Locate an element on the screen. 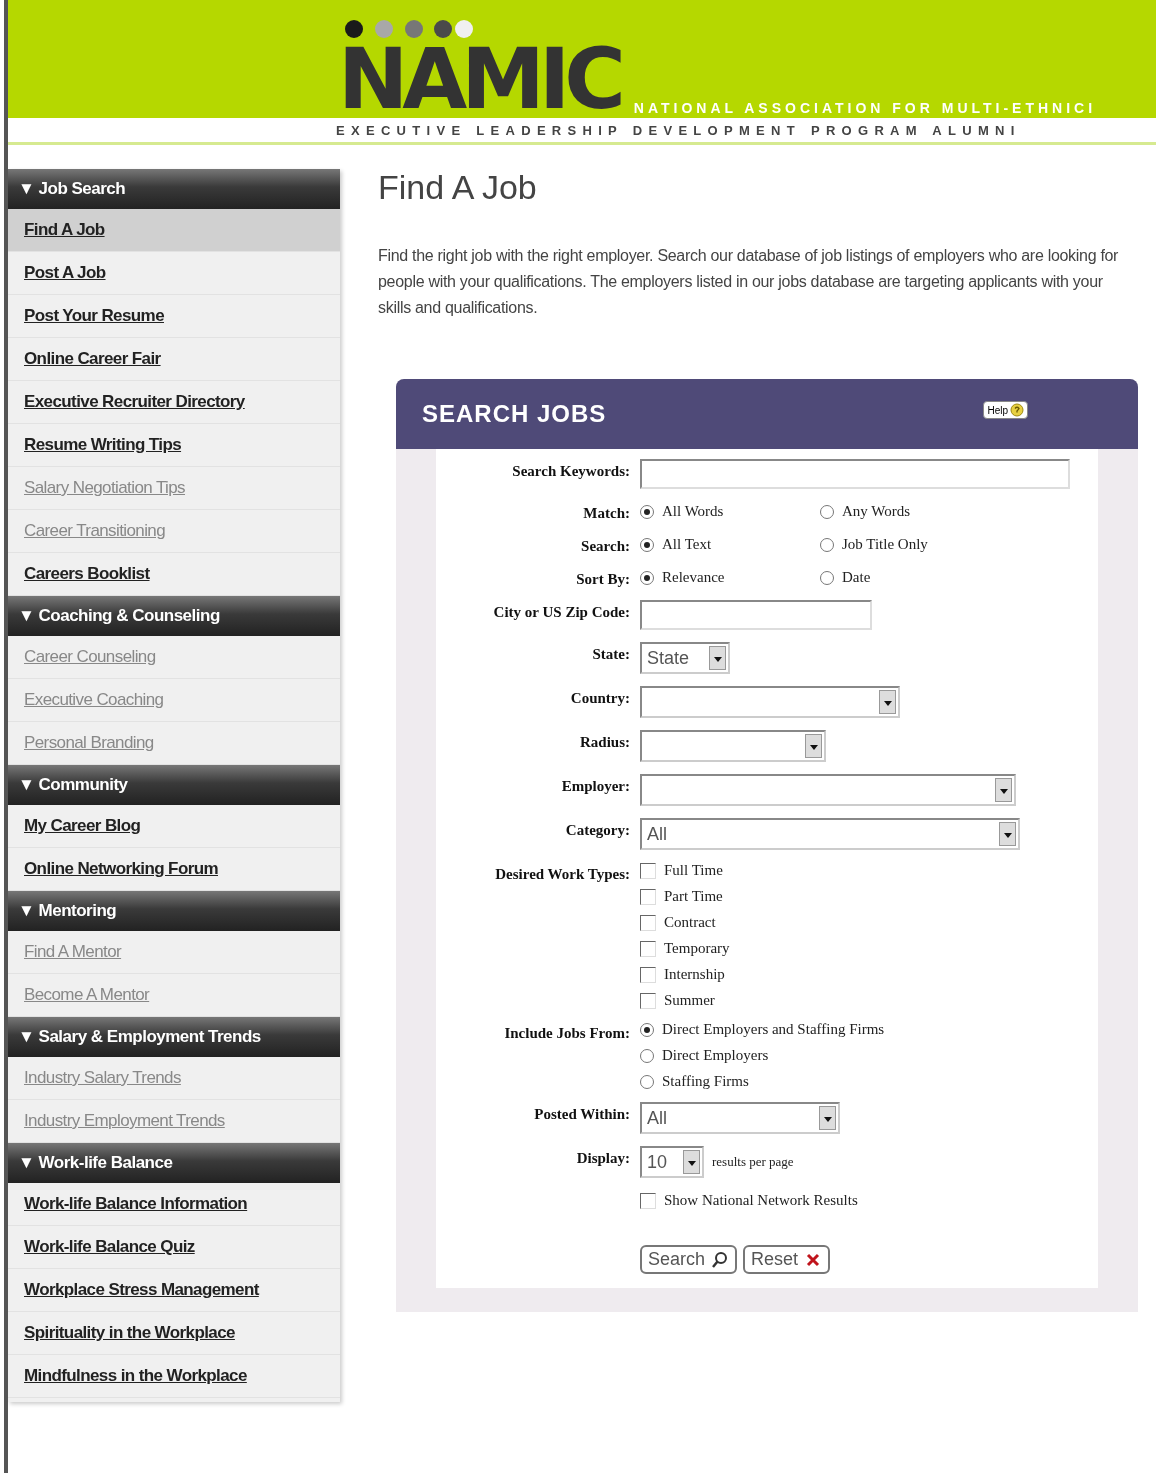 This screenshot has width=1156, height=1473. nav-link: Online Networking Forum is located at coordinates (121, 869).